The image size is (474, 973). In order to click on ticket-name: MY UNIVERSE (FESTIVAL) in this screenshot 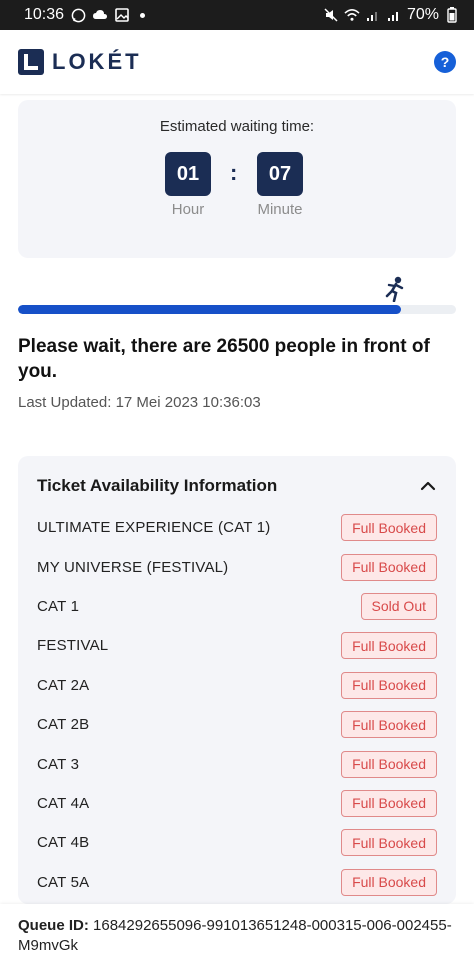, I will do `click(133, 567)`.